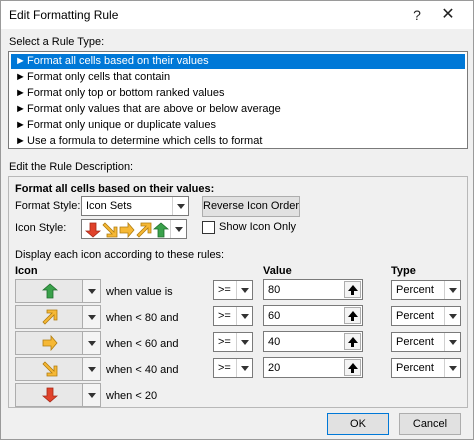  I want to click on value-input: 20, so click(313, 367).